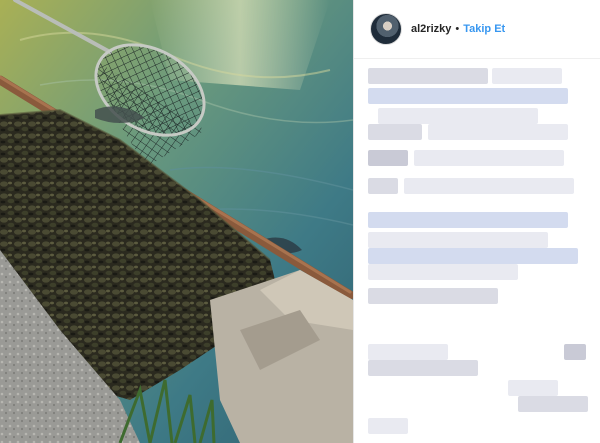 This screenshot has height=443, width=600. Describe the element at coordinates (431, 29) in the screenshot. I see `username-link: al2rizky` at that location.